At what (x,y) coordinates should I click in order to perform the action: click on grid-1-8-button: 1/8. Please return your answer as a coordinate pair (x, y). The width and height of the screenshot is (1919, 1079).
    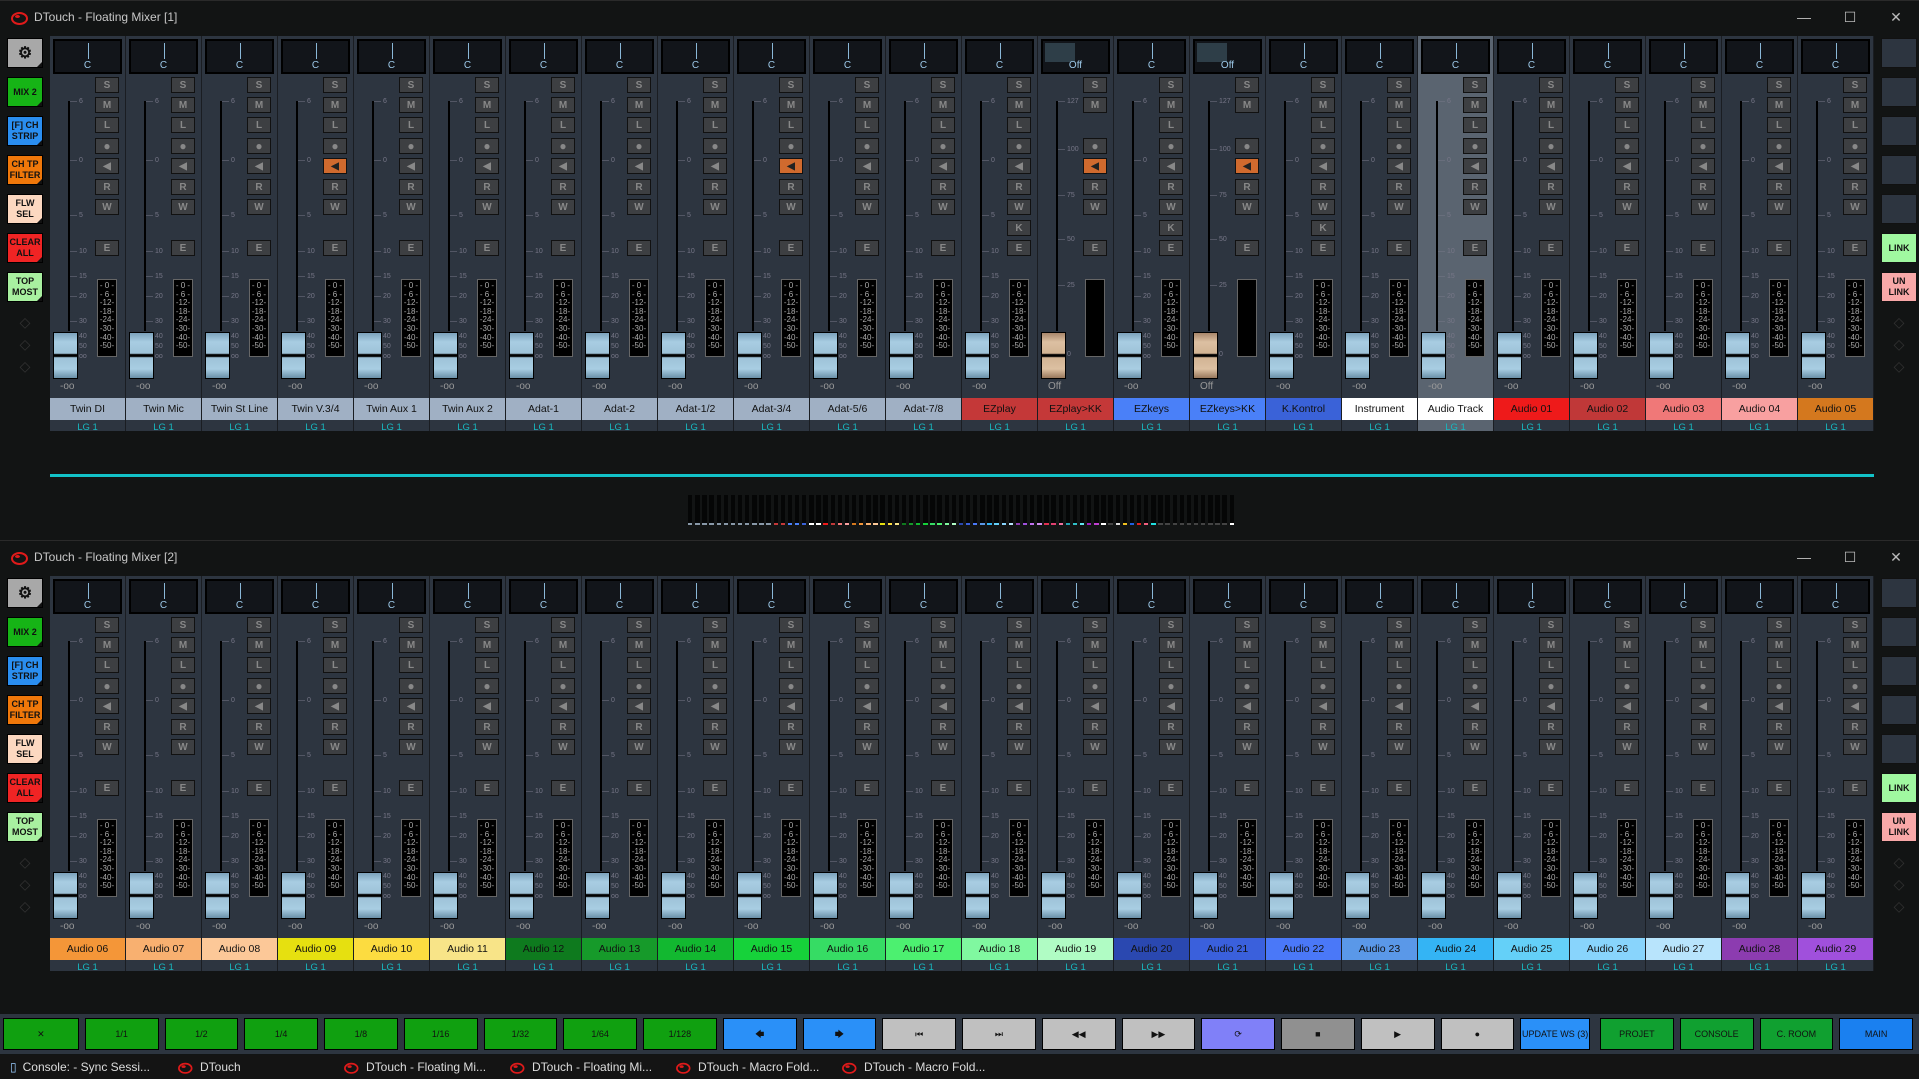
    Looking at the image, I should click on (361, 1034).